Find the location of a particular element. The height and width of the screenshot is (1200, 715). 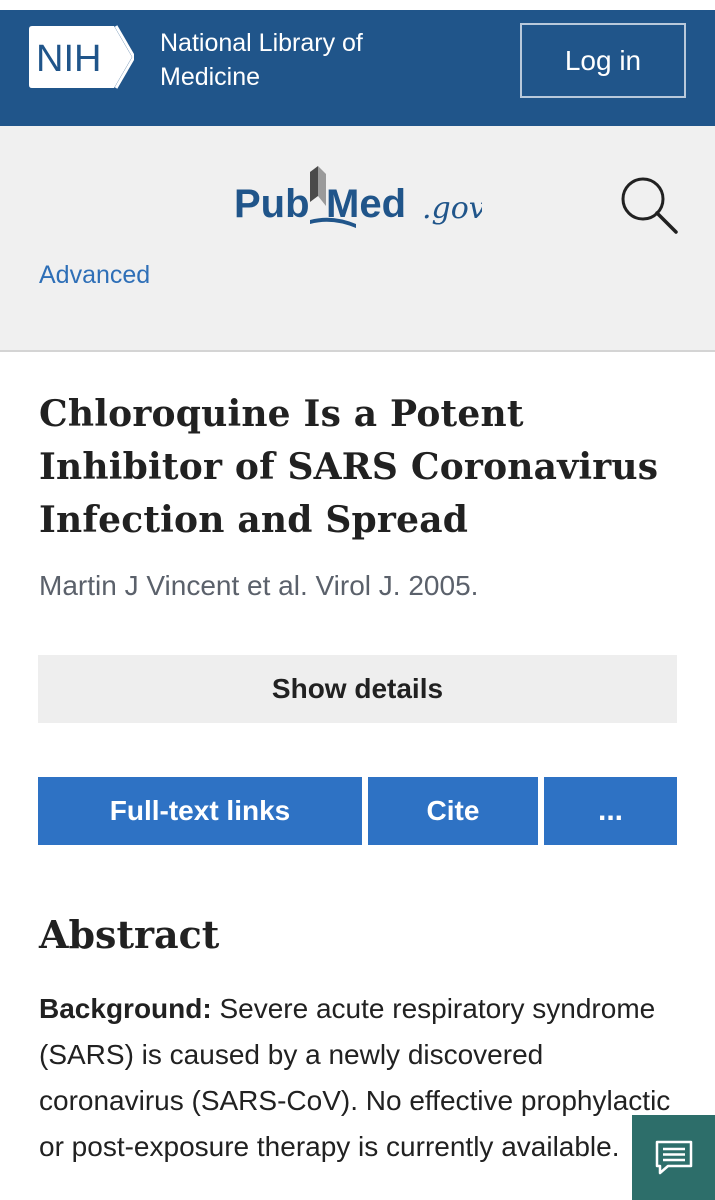

logo-gov: .gov is located at coordinates (452, 208).